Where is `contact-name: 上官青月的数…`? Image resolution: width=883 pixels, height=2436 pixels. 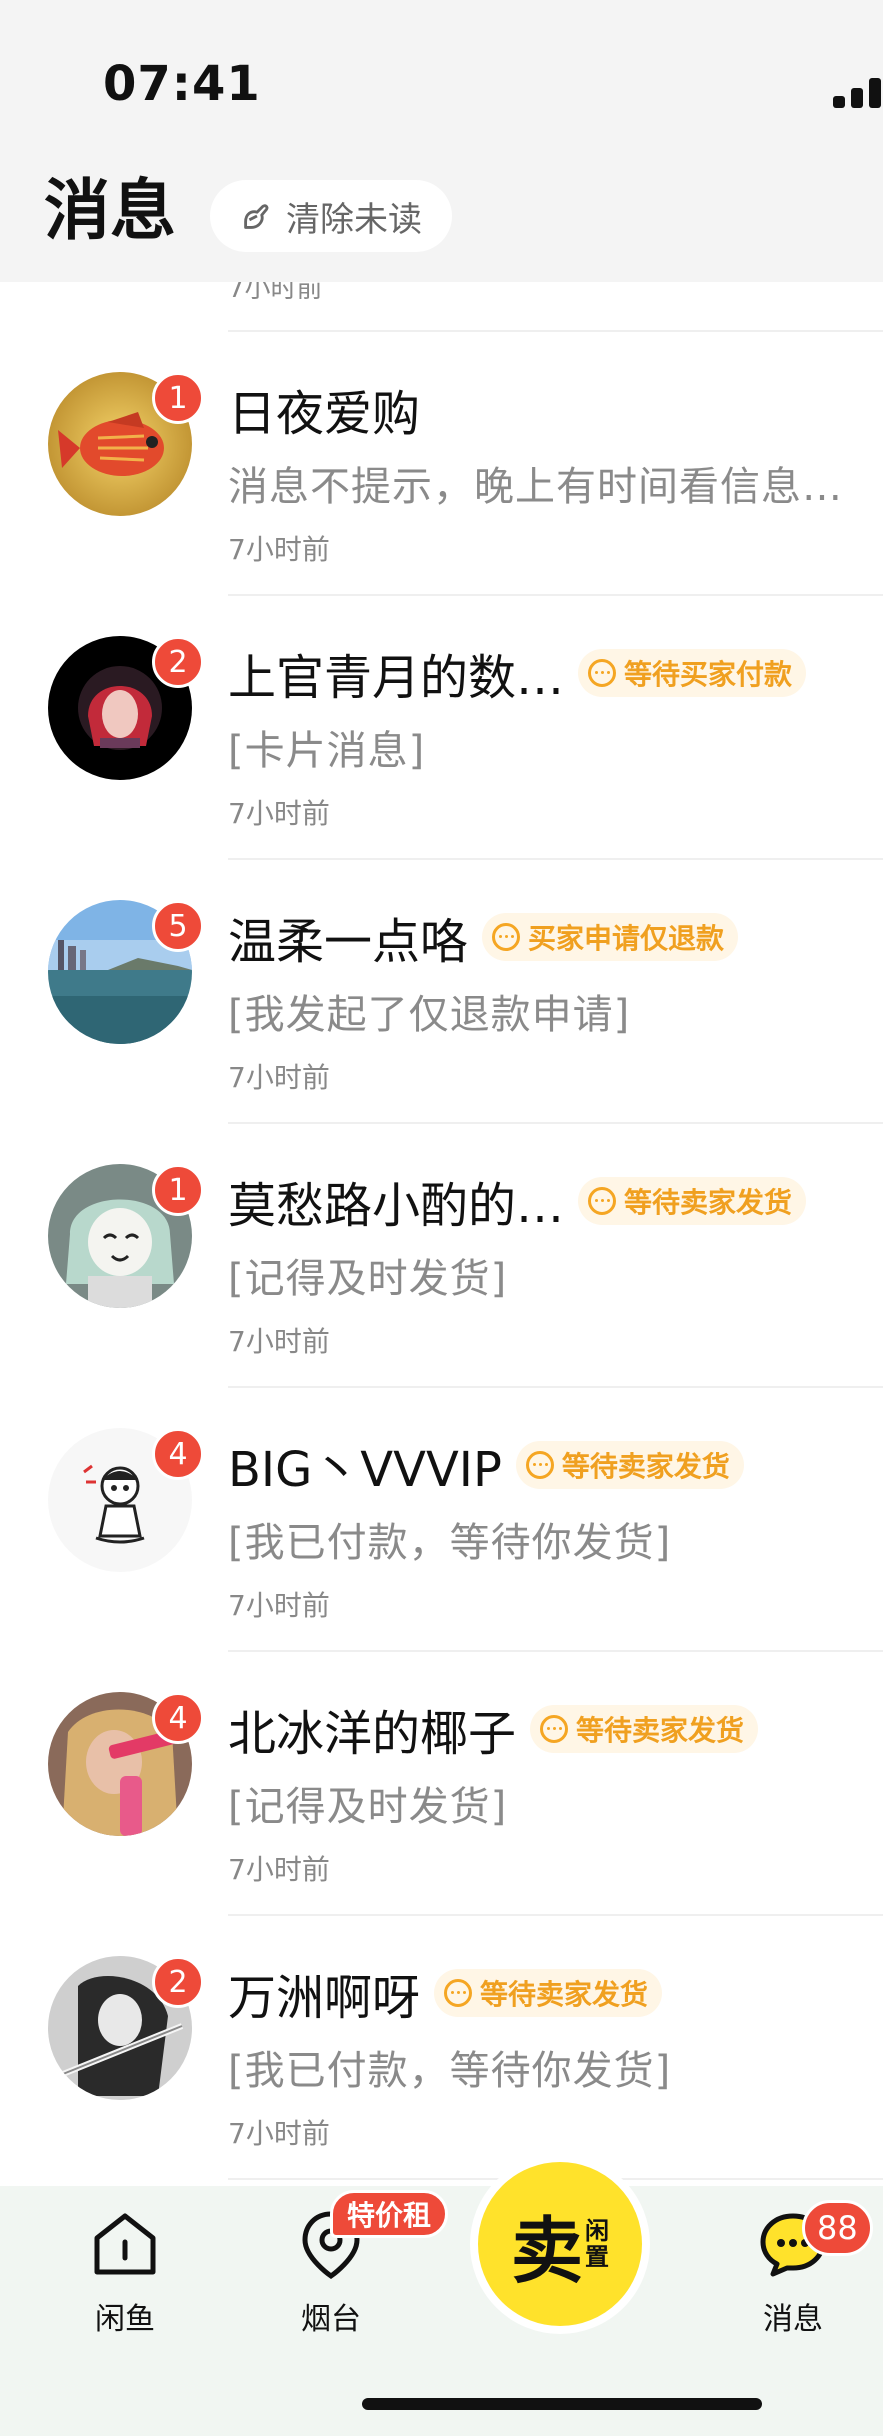 contact-name: 上官青月的数… is located at coordinates (396, 678).